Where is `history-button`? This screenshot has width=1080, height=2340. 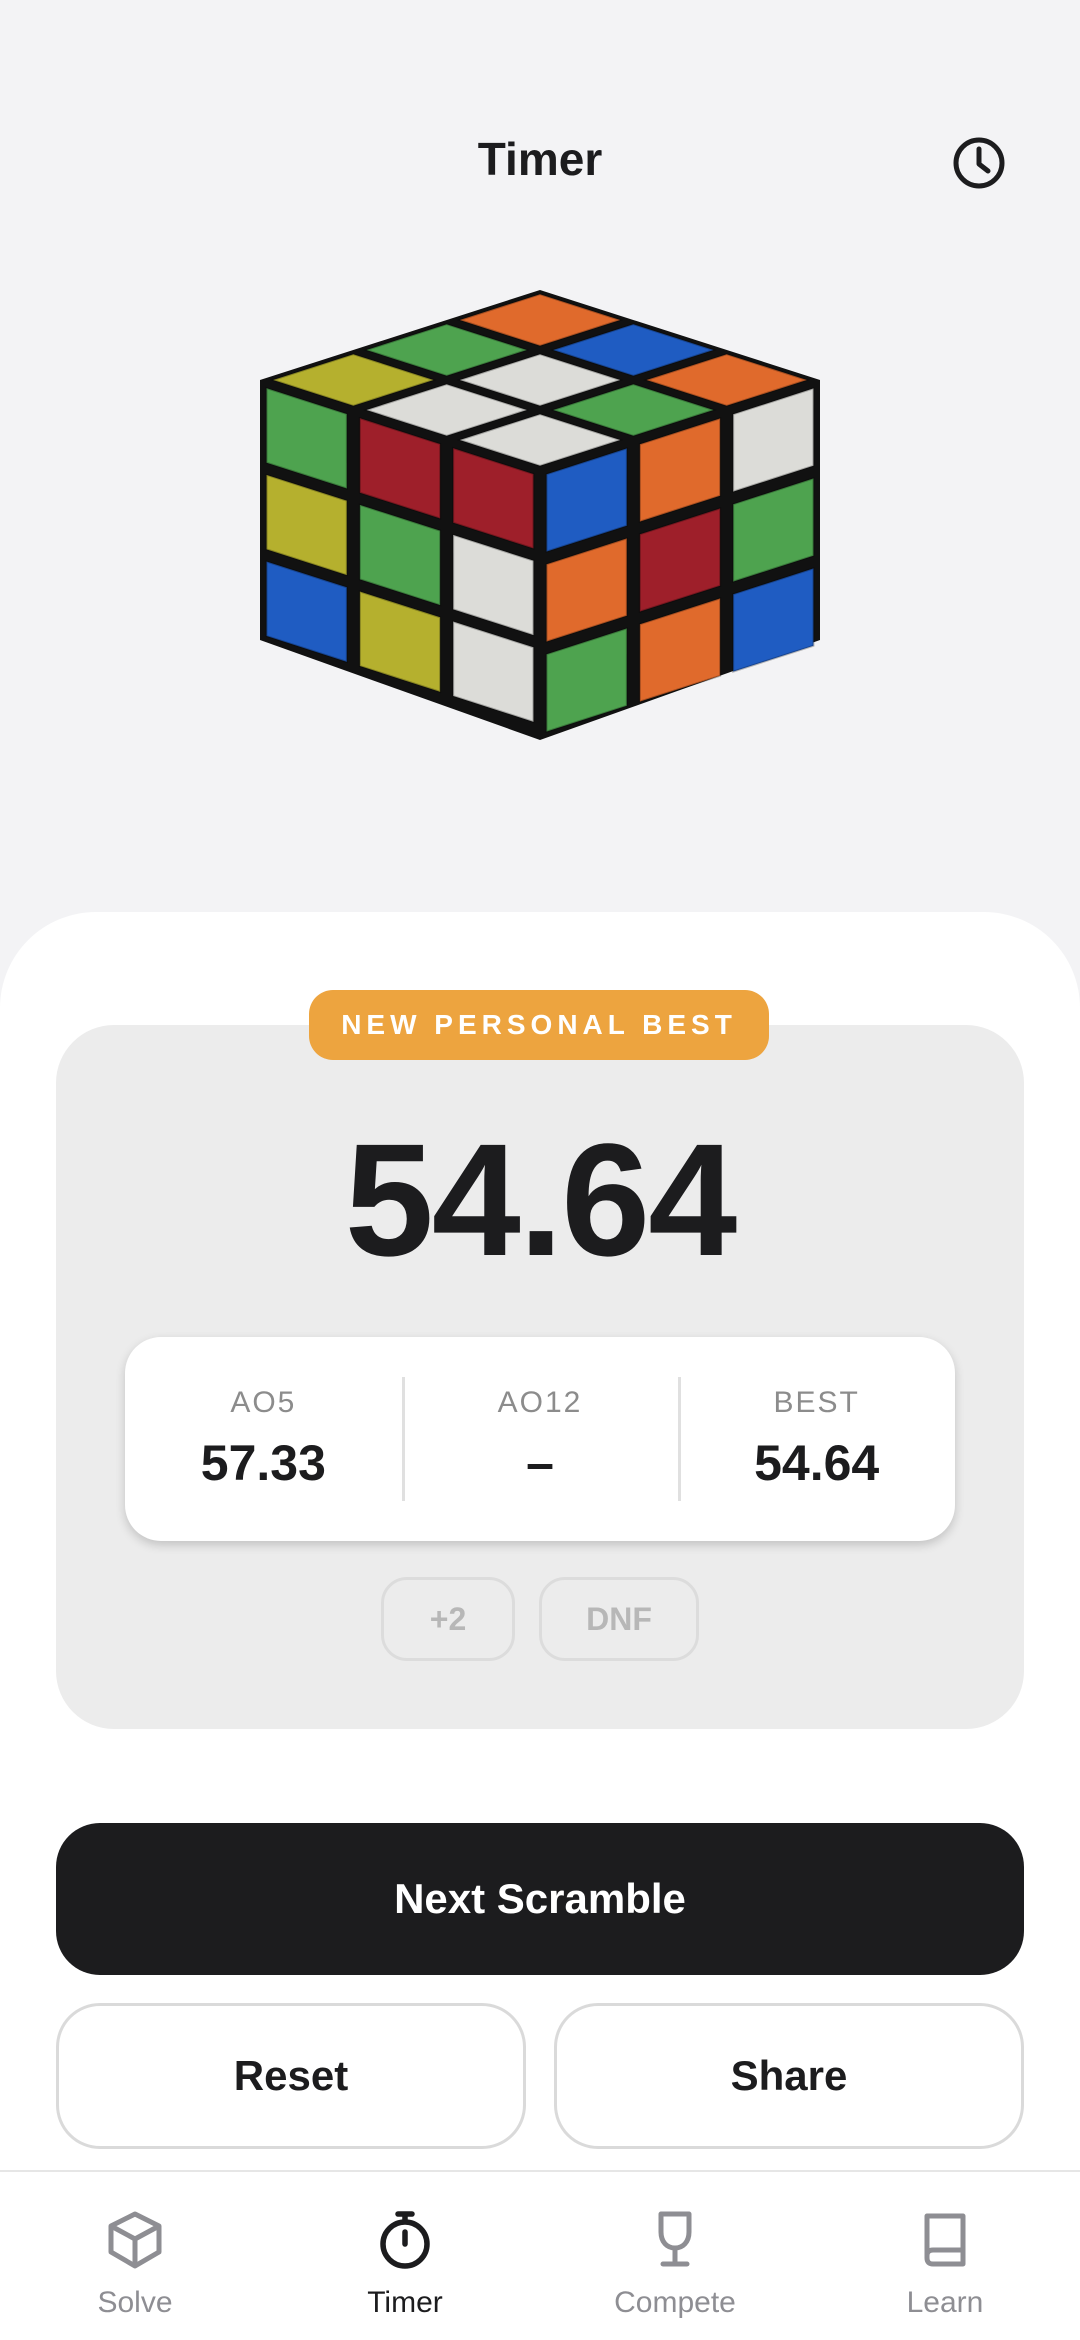 history-button is located at coordinates (979, 163).